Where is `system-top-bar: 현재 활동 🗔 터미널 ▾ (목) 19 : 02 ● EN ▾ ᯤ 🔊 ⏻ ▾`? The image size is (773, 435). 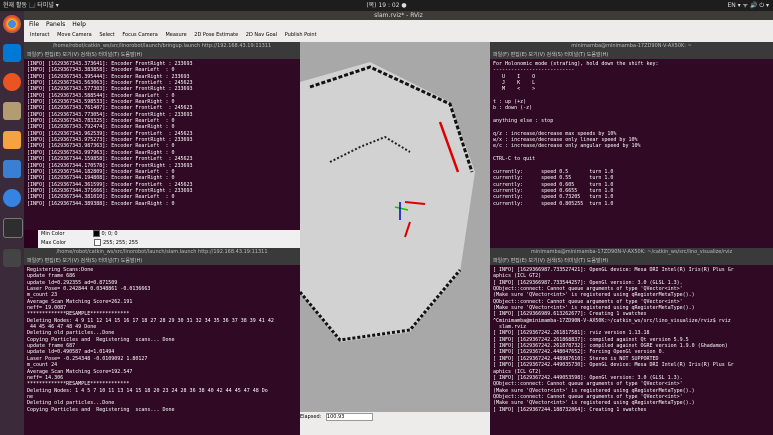
system-top-bar: 현재 활동 🗔 터미널 ▾ (목) 19 : 02 ● EN ▾ ᯤ 🔊 ⏻ ▾ is located at coordinates (386, 5).